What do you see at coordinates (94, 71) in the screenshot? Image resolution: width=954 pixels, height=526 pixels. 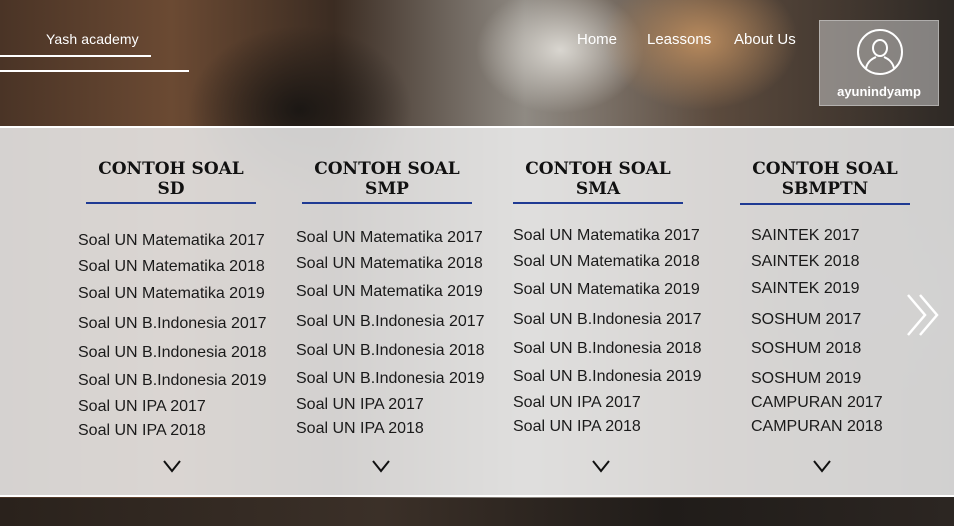 I see `brand-underline-long` at bounding box center [94, 71].